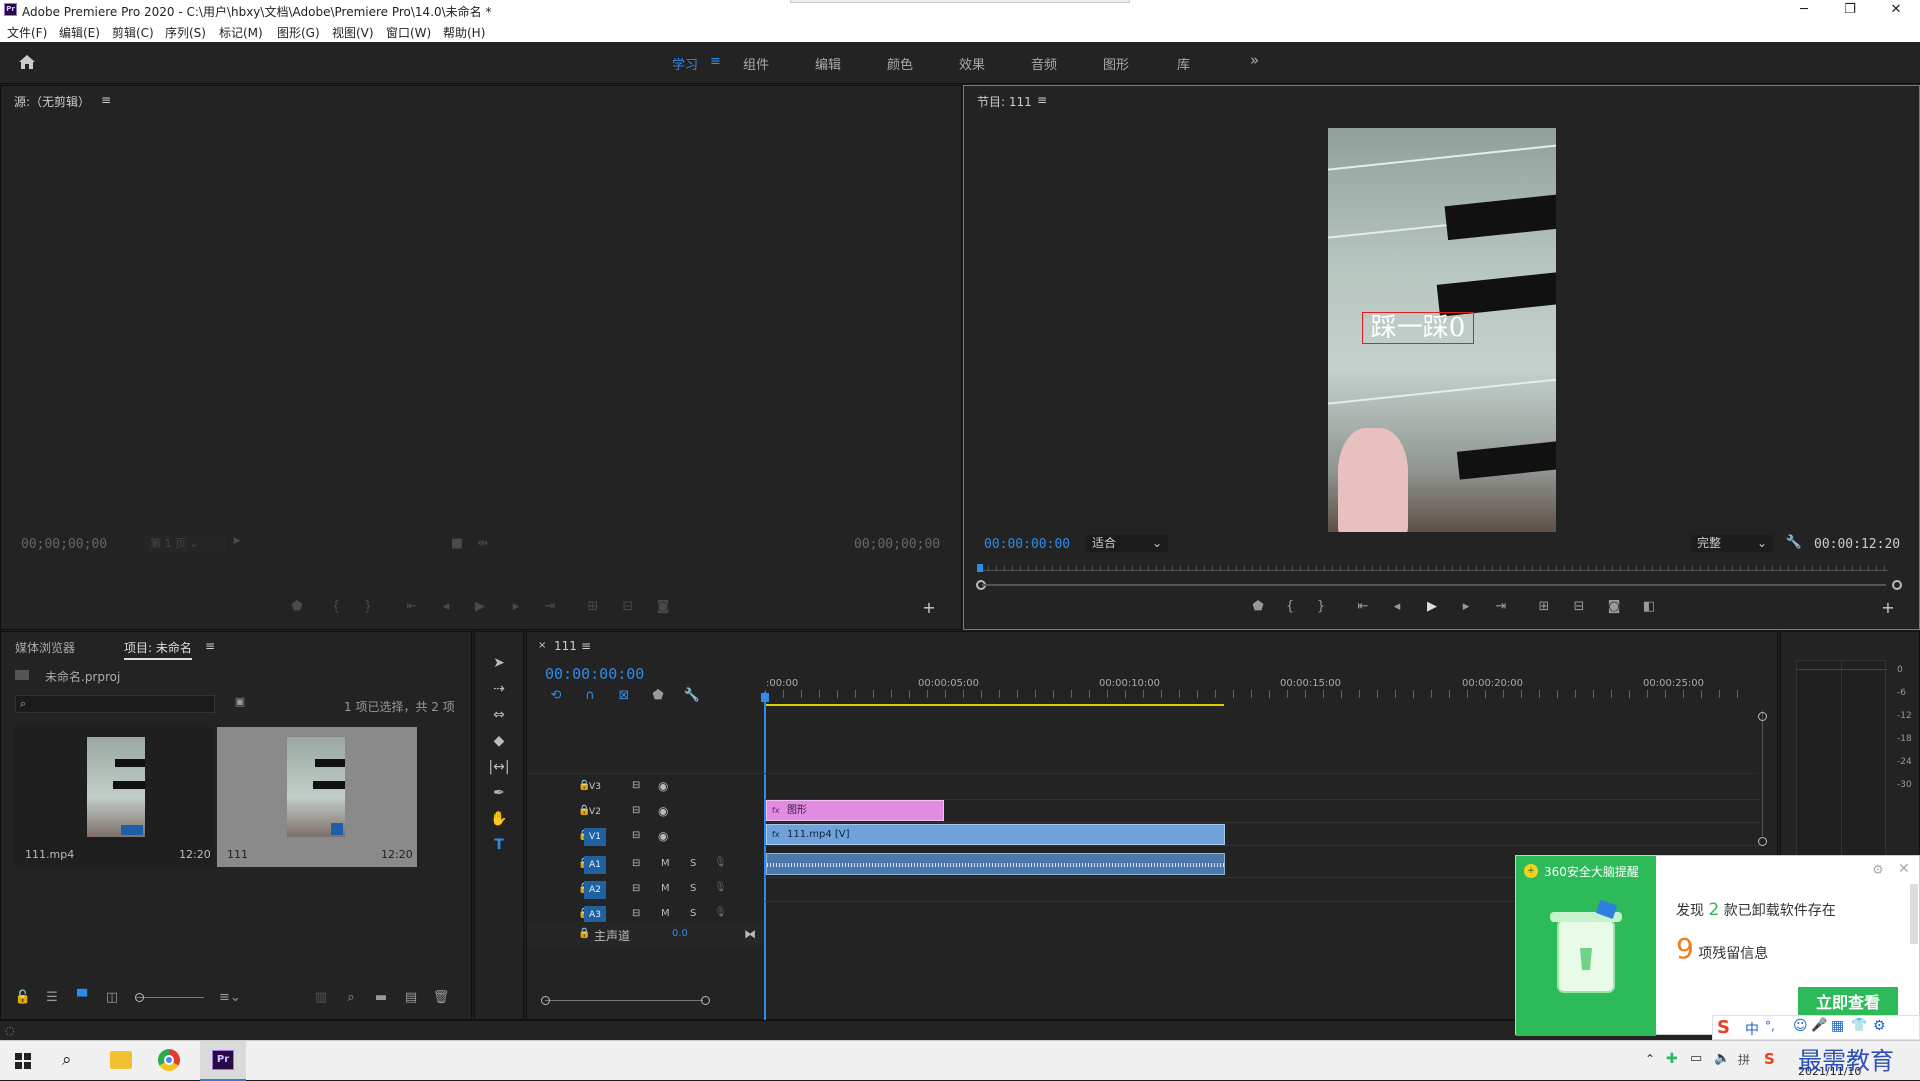  What do you see at coordinates (1042, 100) in the screenshot?
I see `program-panel-menu-icon: ≡` at bounding box center [1042, 100].